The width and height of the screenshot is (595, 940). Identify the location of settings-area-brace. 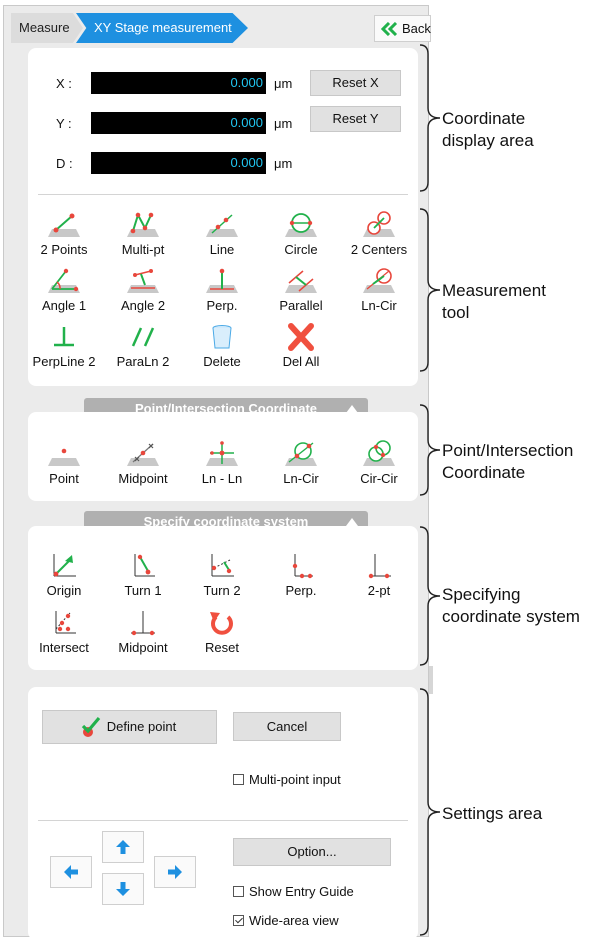
(430, 812).